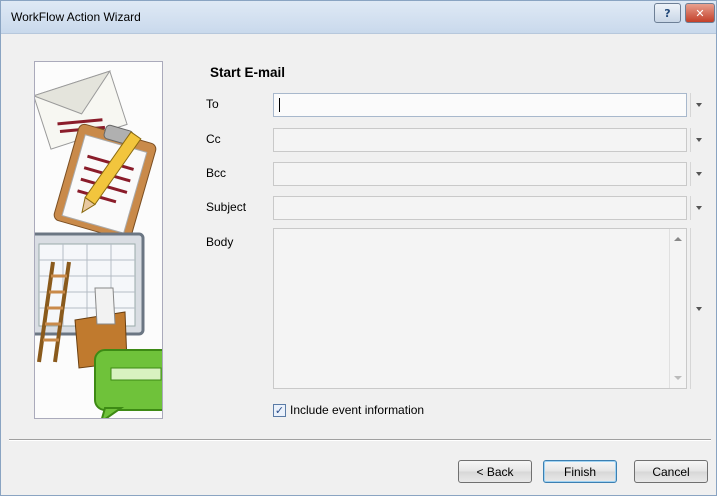 The height and width of the screenshot is (496, 717). Describe the element at coordinates (357, 410) in the screenshot. I see `include-event-info-label: Include event information` at that location.